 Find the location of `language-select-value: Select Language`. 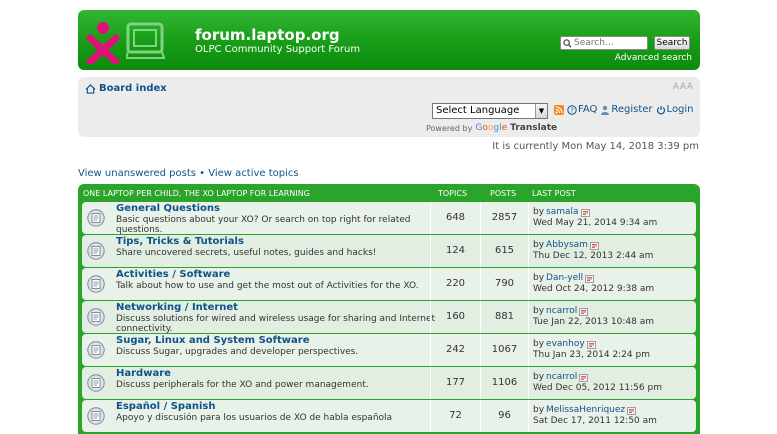

language-select-value: Select Language is located at coordinates (478, 110).